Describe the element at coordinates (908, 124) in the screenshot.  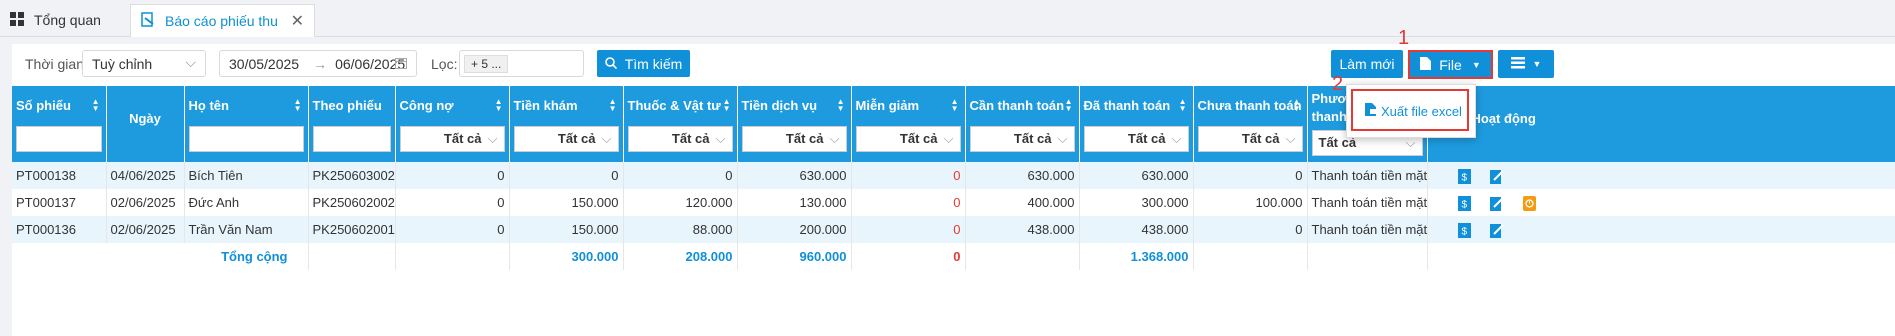
I see `col-mien-giam: Miễn giảm ▲ ▼ Tất cả ⌵` at that location.